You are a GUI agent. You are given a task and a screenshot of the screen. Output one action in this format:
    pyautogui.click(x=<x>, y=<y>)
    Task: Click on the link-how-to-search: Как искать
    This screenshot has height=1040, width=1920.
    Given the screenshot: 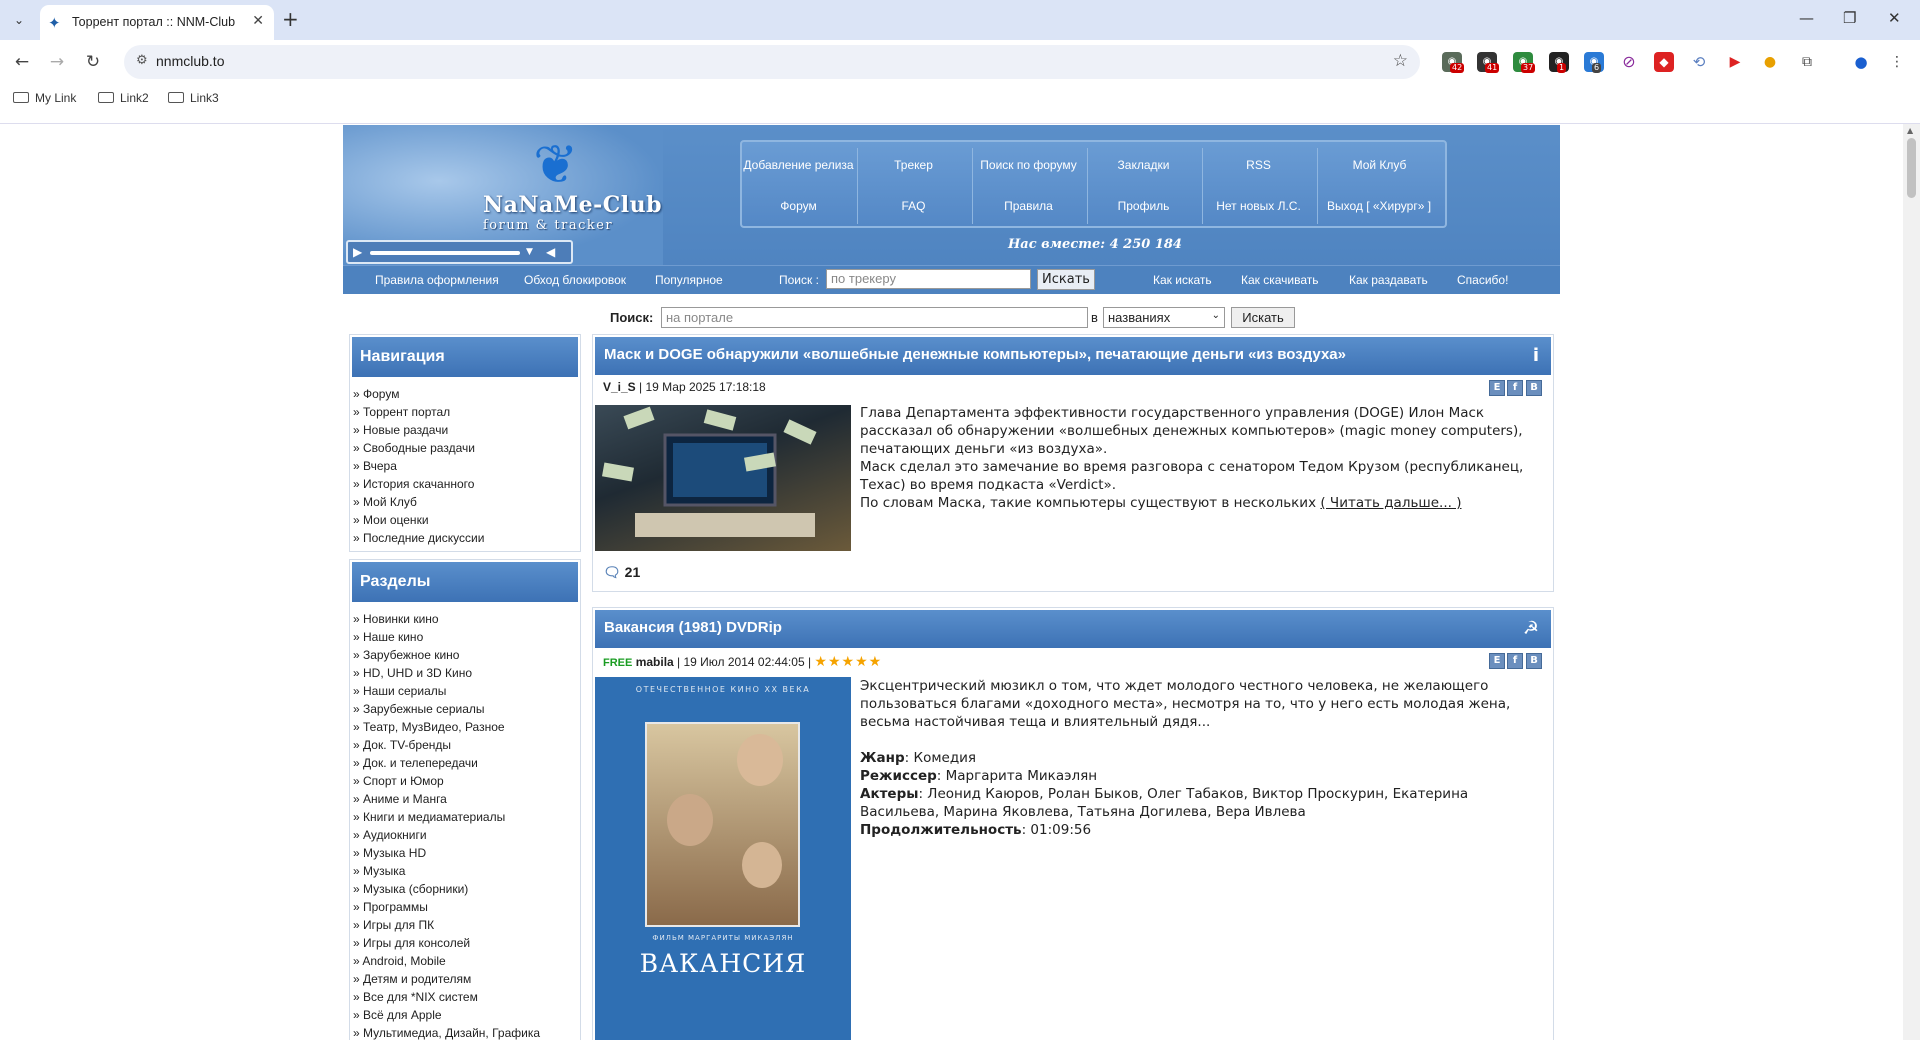 What is the action you would take?
    pyautogui.click(x=1182, y=280)
    